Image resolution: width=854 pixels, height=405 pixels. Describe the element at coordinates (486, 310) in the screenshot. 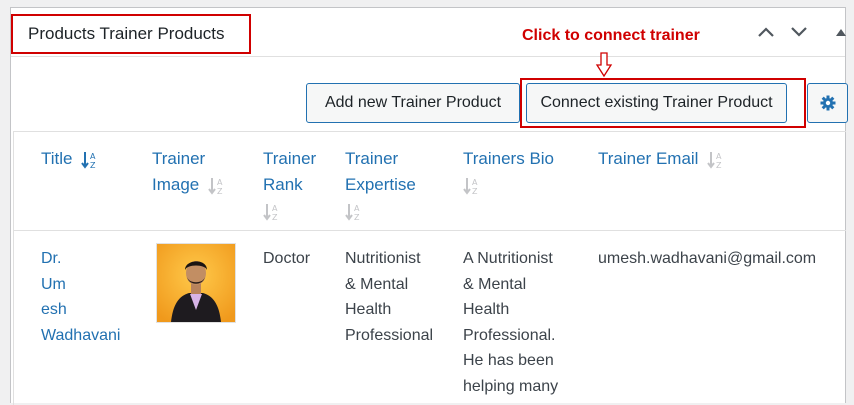

I see `bio-line: Health` at that location.